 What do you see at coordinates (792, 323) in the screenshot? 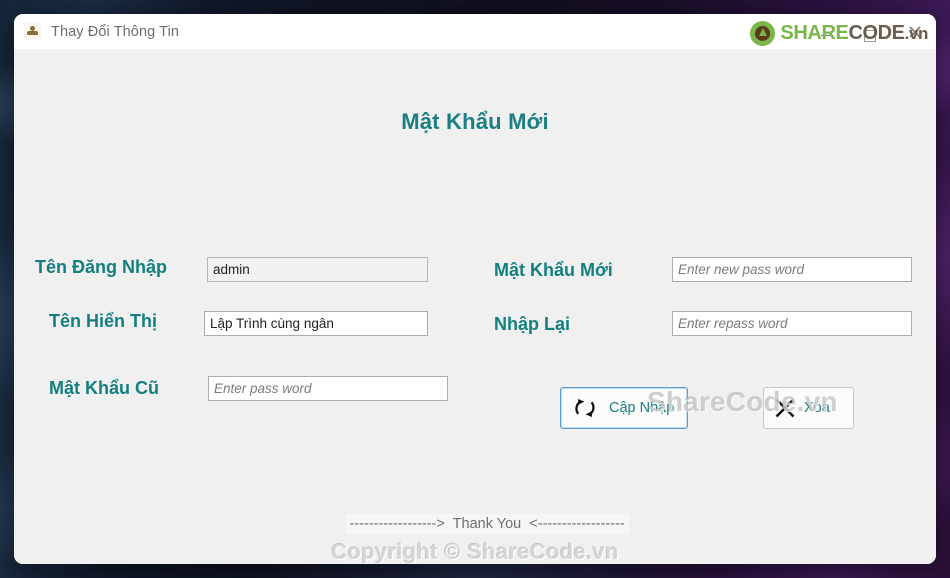
I see `retype-password-input` at bounding box center [792, 323].